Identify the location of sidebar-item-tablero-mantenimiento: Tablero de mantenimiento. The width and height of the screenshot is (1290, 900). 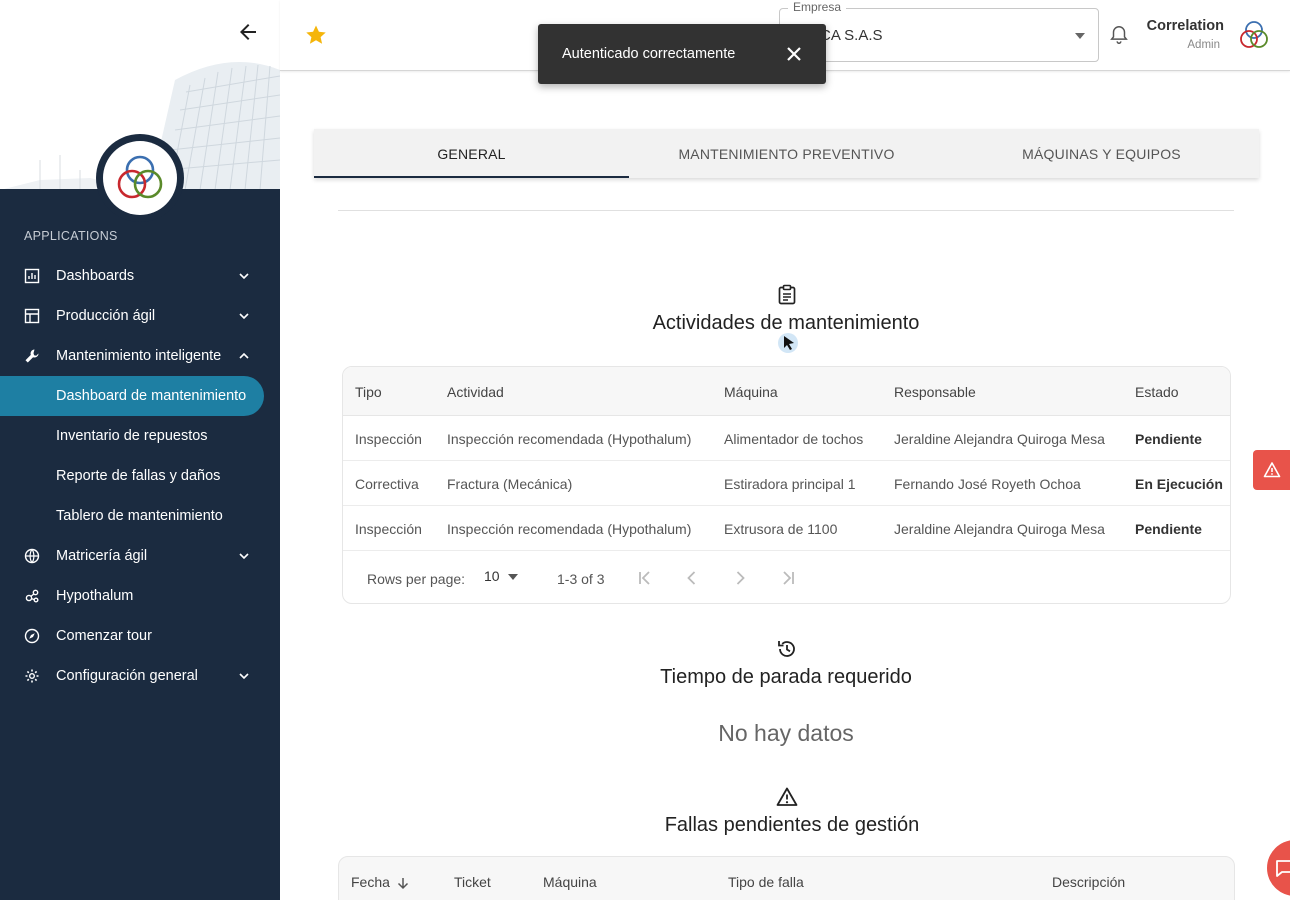
(140, 516).